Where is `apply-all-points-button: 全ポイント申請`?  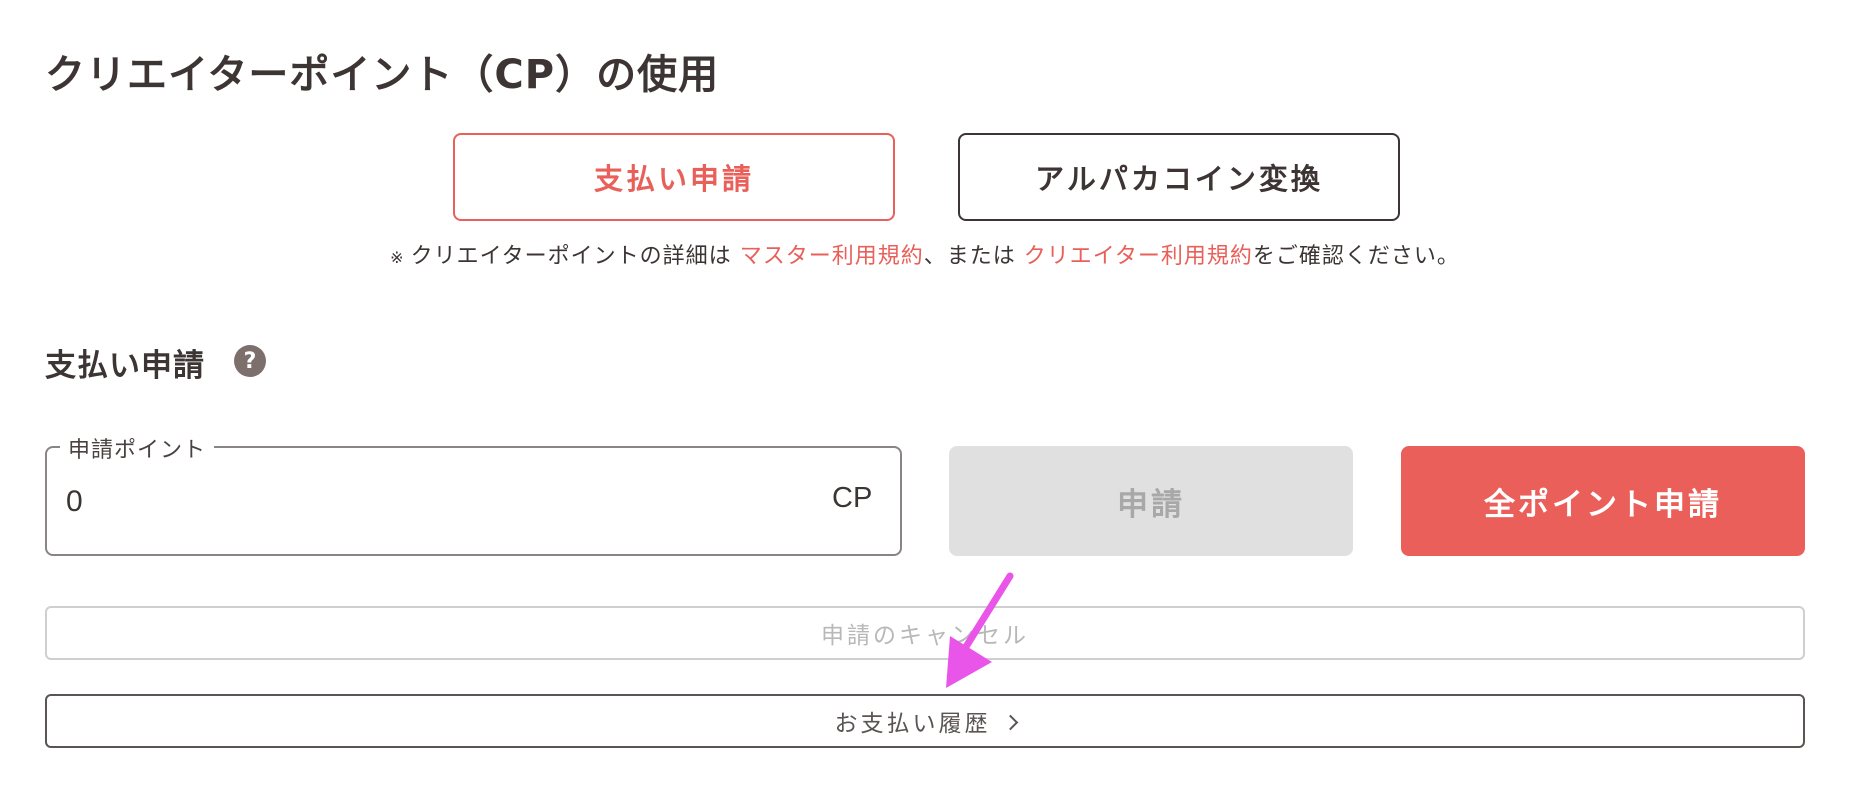 apply-all-points-button: 全ポイント申請 is located at coordinates (1603, 501).